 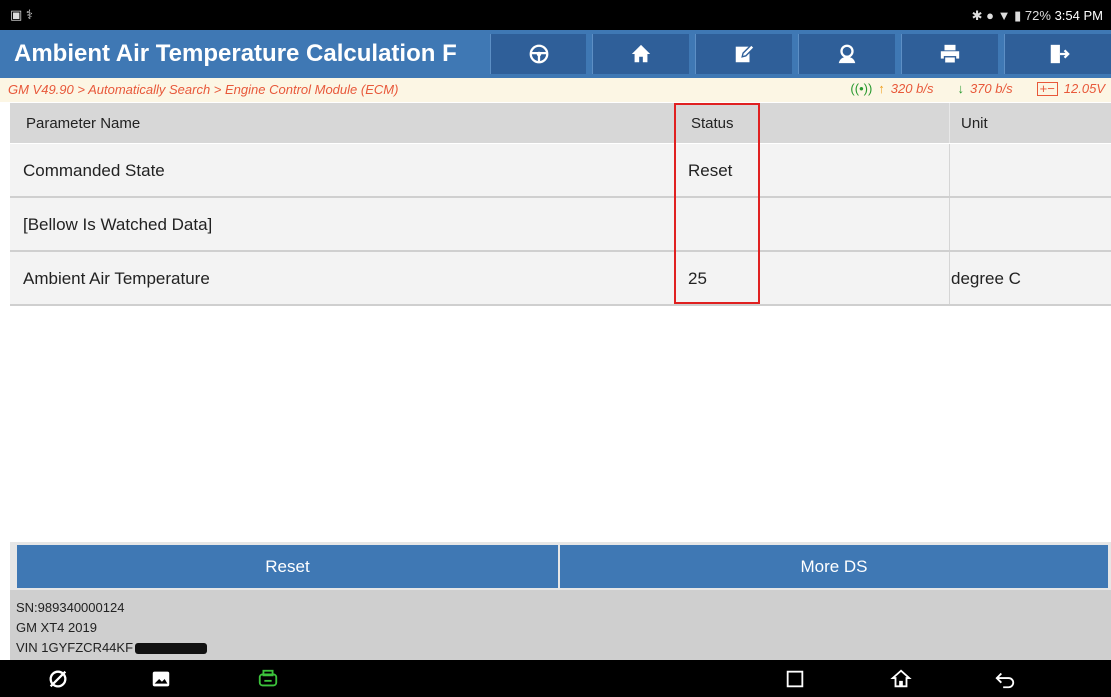 I want to click on back-button, so click(x=1005, y=679).